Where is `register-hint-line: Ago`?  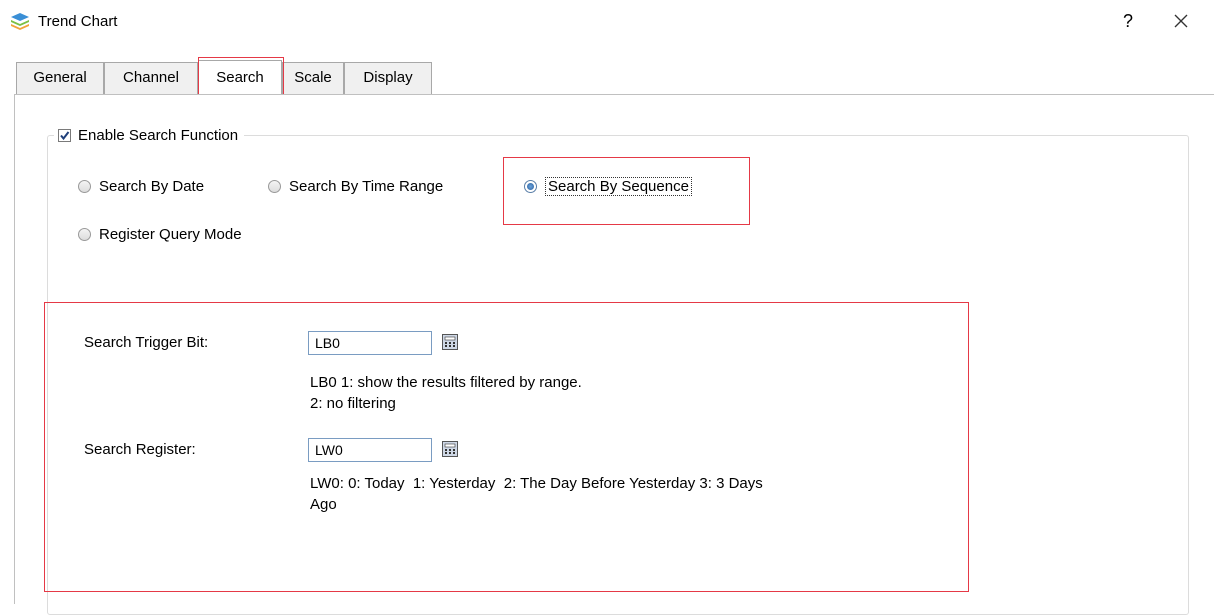
register-hint-line: Ago is located at coordinates (323, 504).